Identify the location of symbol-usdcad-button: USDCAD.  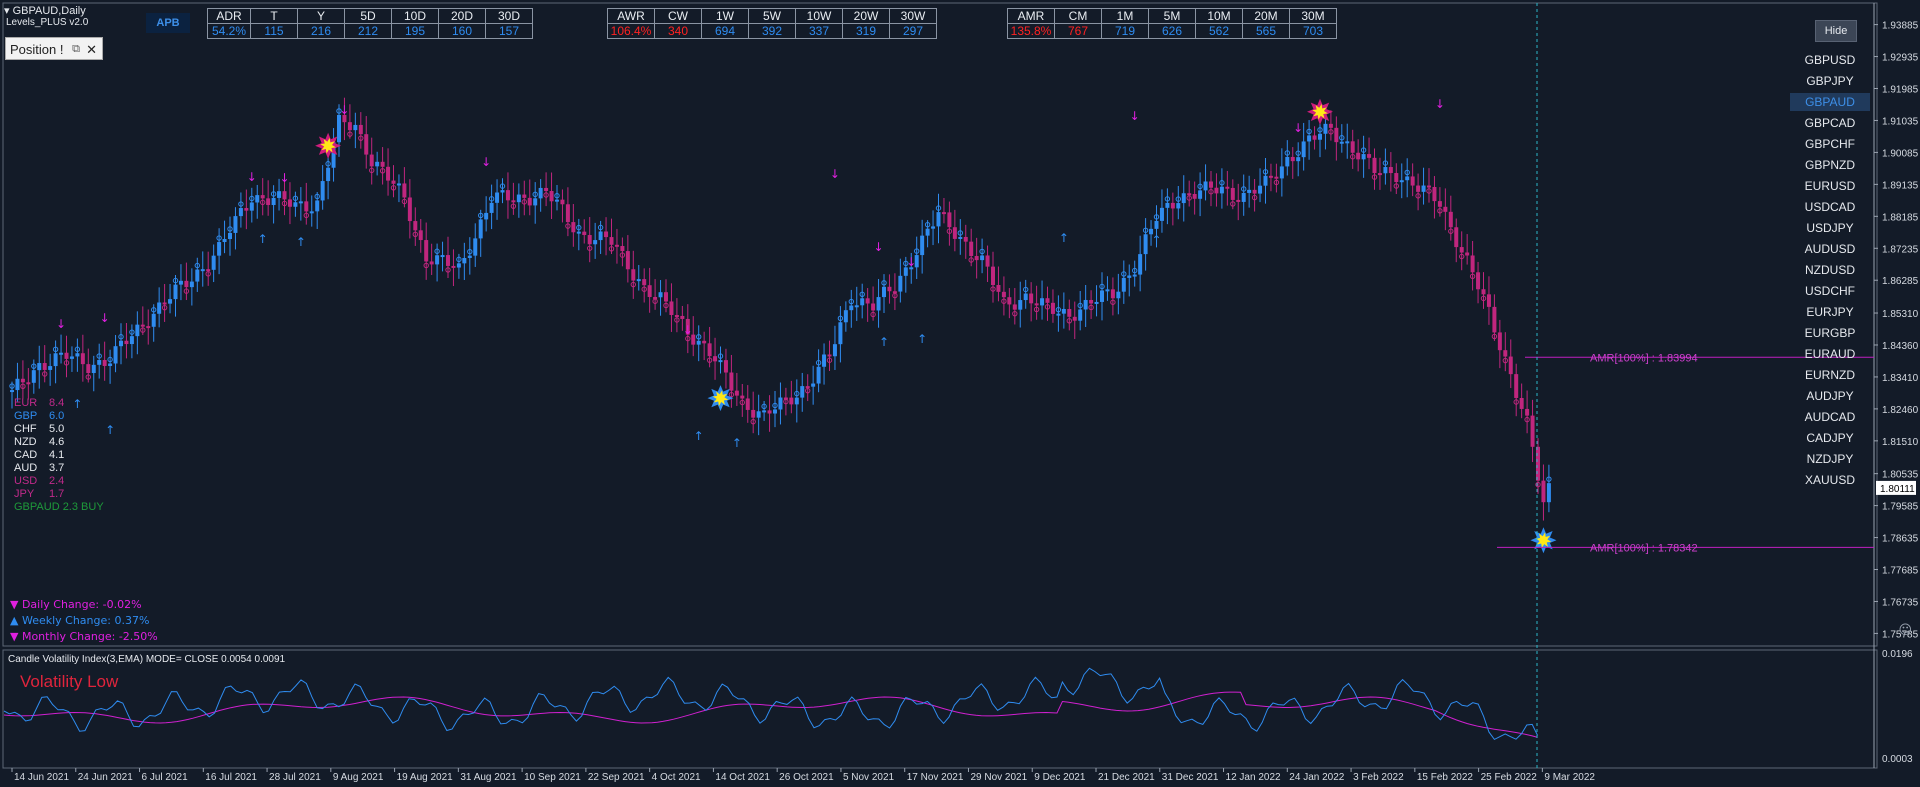
(1830, 207).